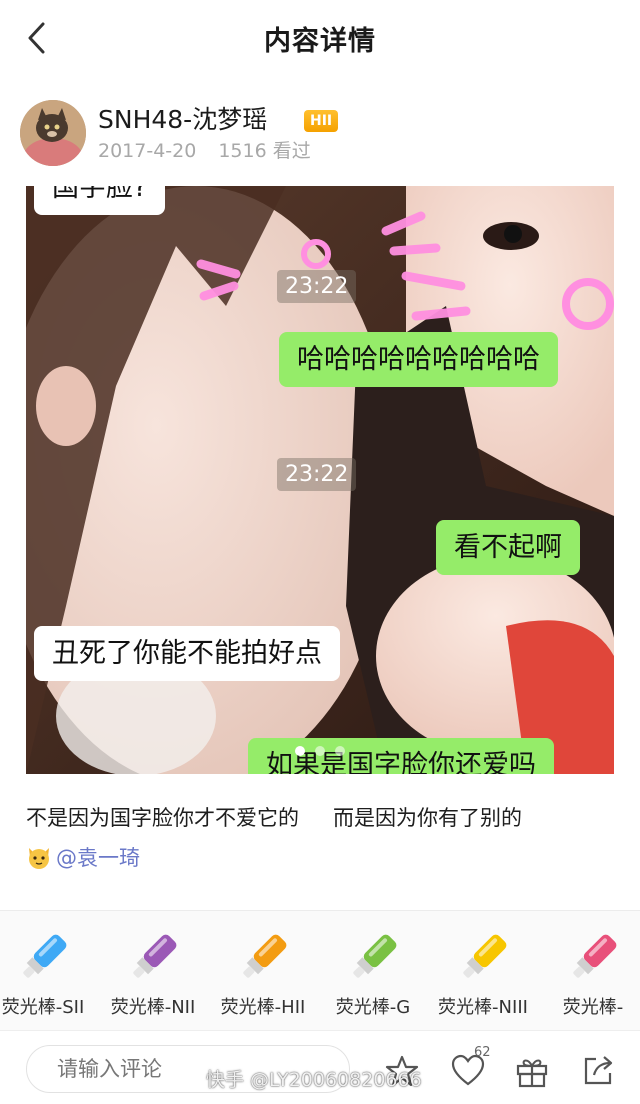  Describe the element at coordinates (593, 1007) in the screenshot. I see `gift-label: 荧光棒-` at that location.